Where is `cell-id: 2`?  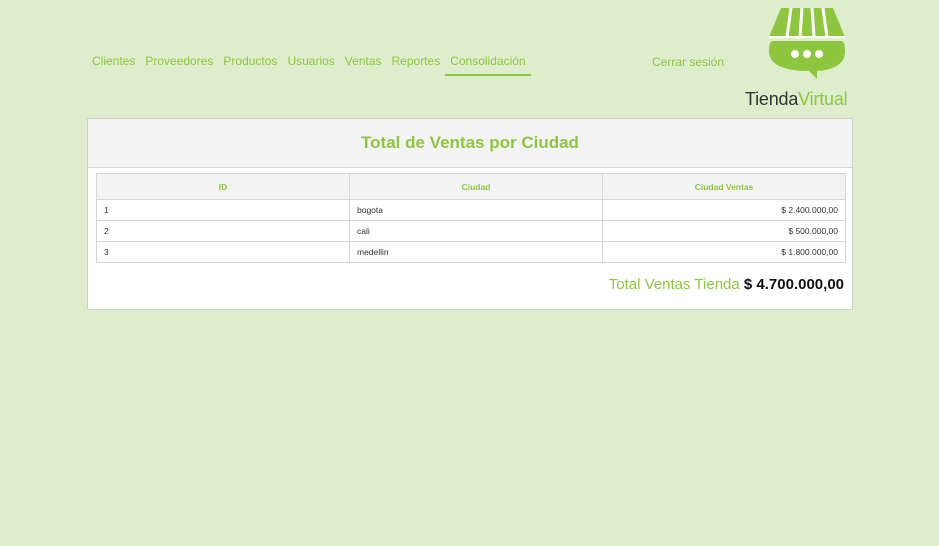
cell-id: 2 is located at coordinates (223, 231).